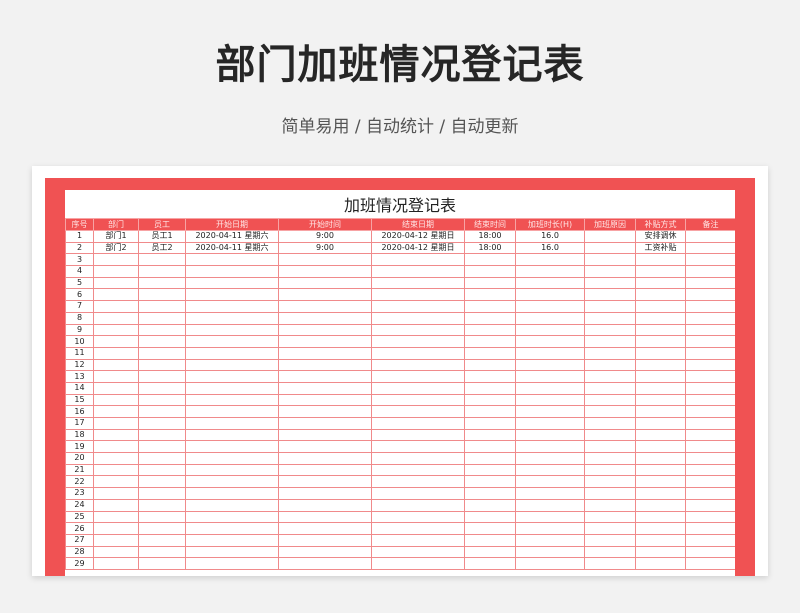 The height and width of the screenshot is (613, 800). I want to click on cell-row-number: 15, so click(79, 400).